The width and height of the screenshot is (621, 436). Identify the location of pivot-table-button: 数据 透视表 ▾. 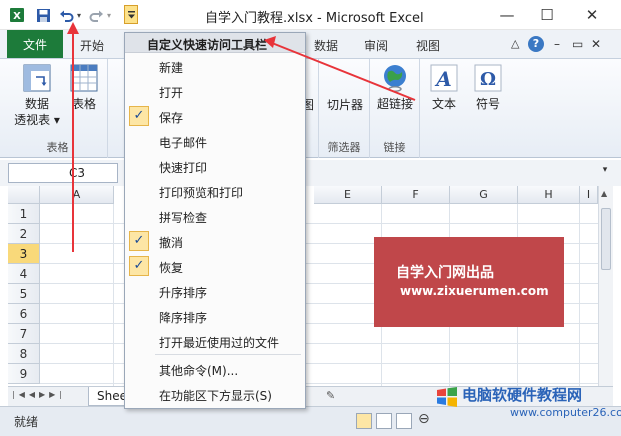
(37, 95).